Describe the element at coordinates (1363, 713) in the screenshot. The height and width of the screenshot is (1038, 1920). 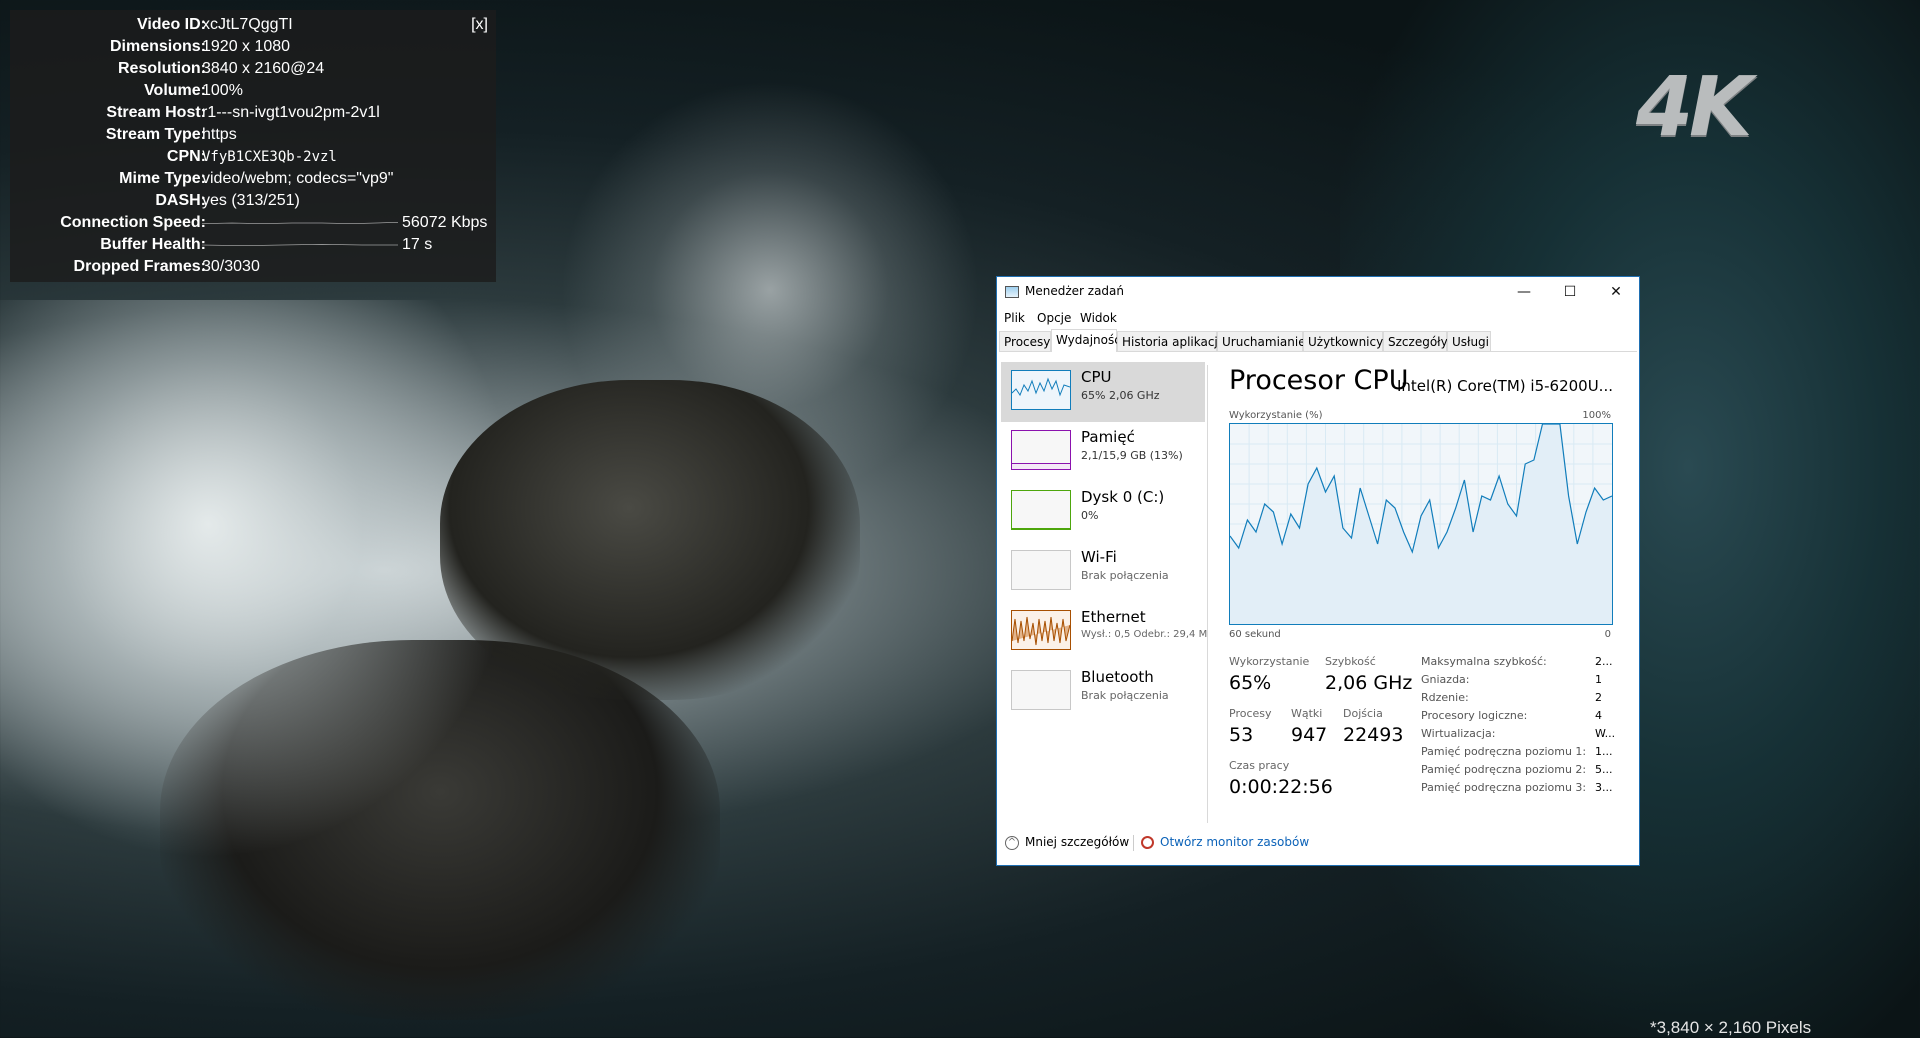
I see `stat-label: Dojścia` at that location.